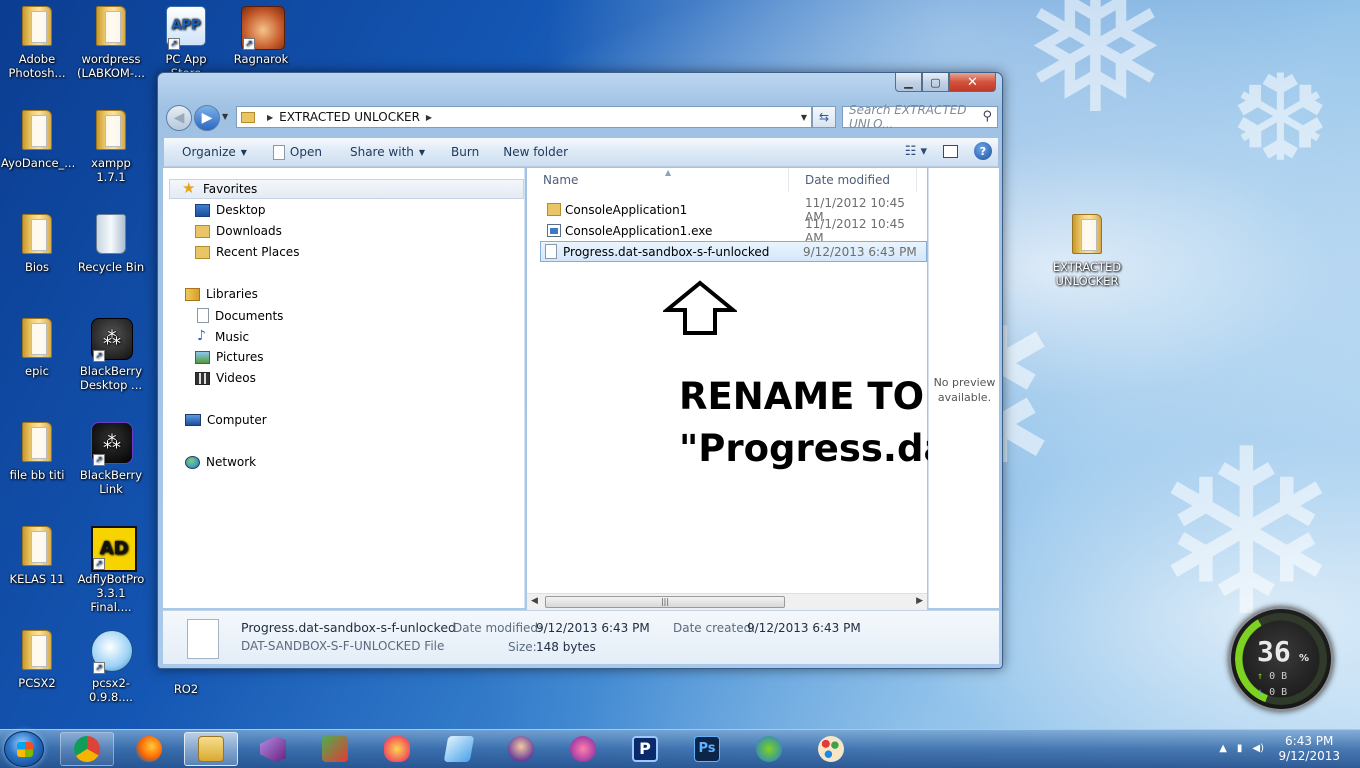 This screenshot has height=768, width=1360. Describe the element at coordinates (422, 152) in the screenshot. I see `caret-down-icon: ▼` at that location.